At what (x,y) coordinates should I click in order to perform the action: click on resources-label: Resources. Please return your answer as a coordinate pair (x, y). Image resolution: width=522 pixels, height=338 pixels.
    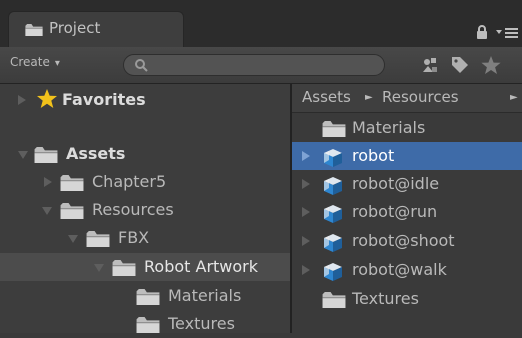
    Looking at the image, I should click on (133, 209).